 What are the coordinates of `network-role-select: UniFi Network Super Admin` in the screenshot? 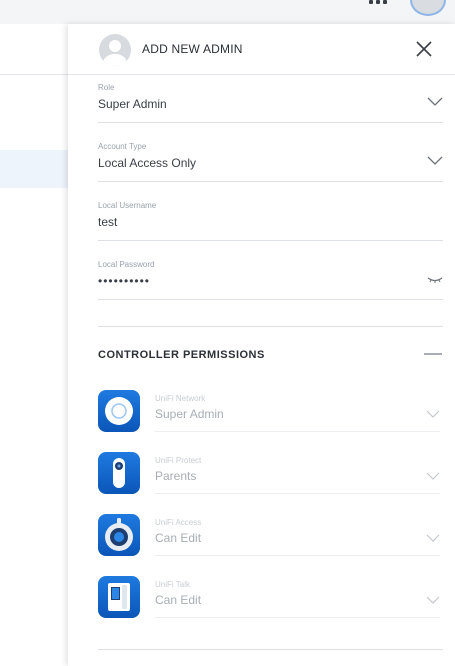 It's located at (297, 413).